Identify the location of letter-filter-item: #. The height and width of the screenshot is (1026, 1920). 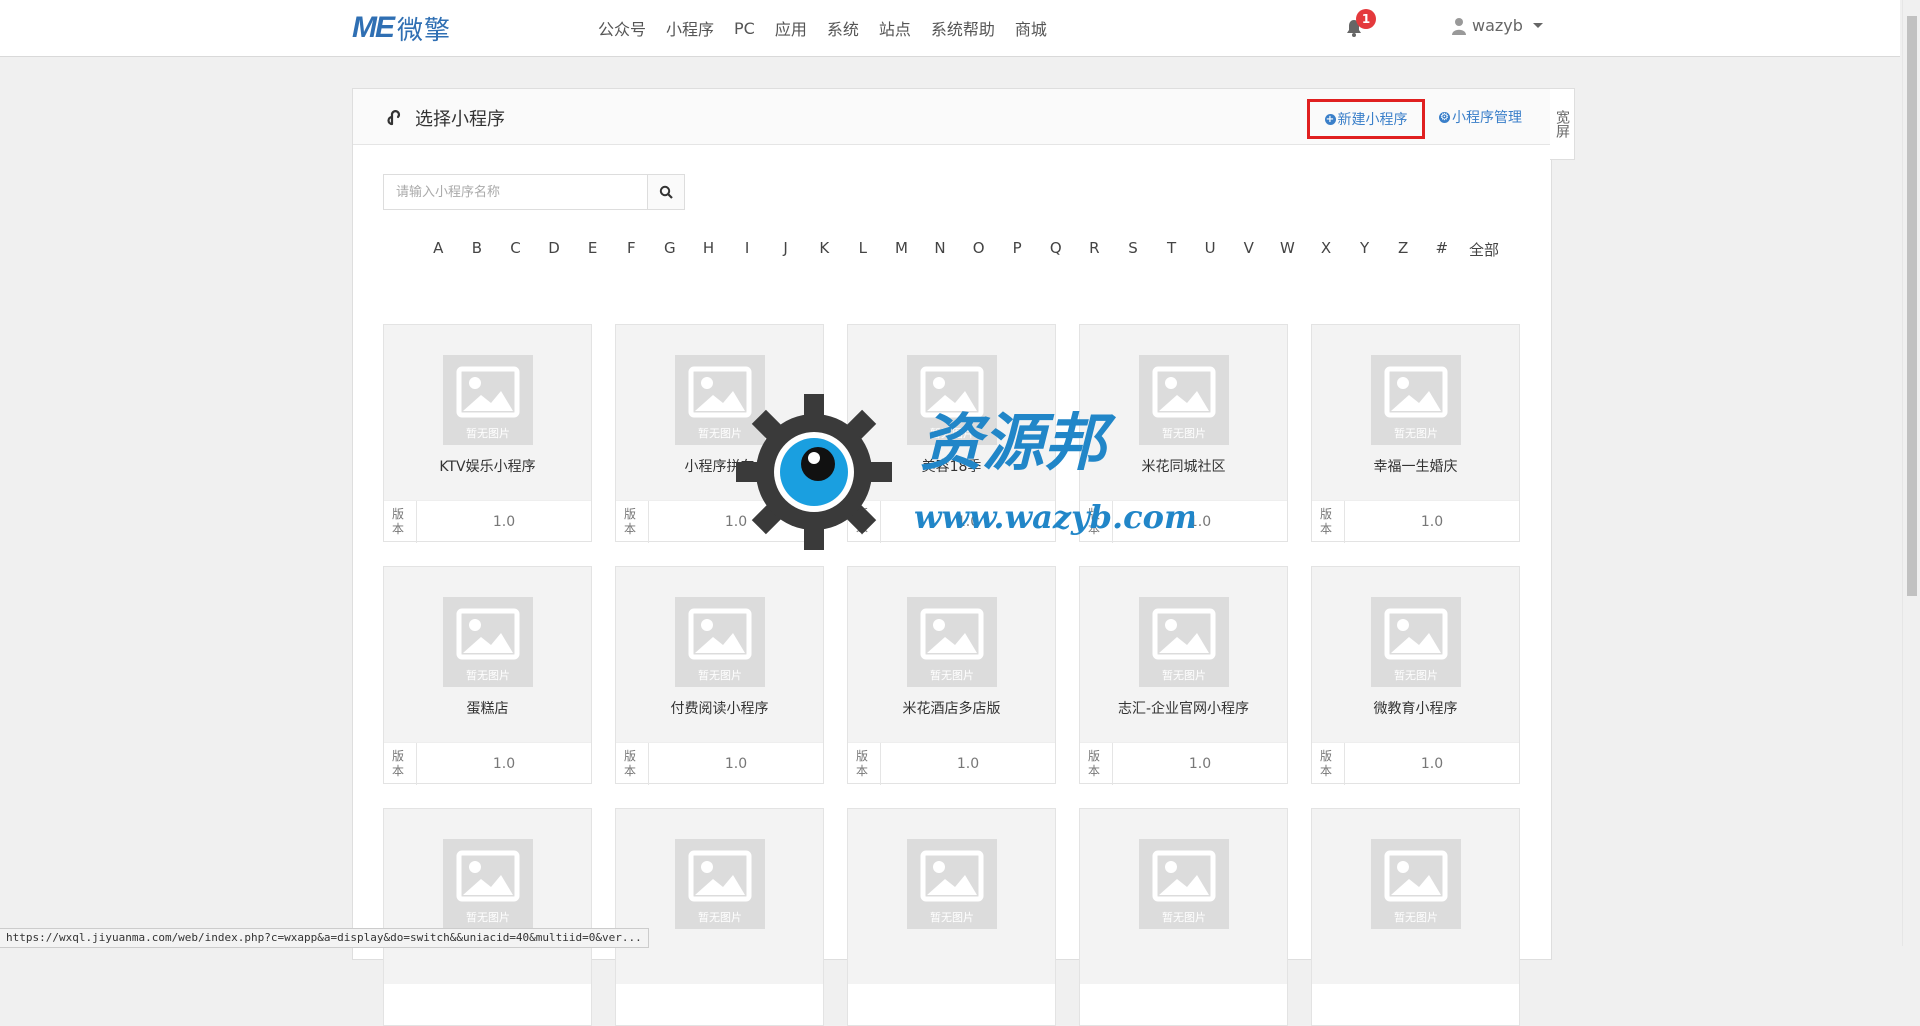
(1441, 249).